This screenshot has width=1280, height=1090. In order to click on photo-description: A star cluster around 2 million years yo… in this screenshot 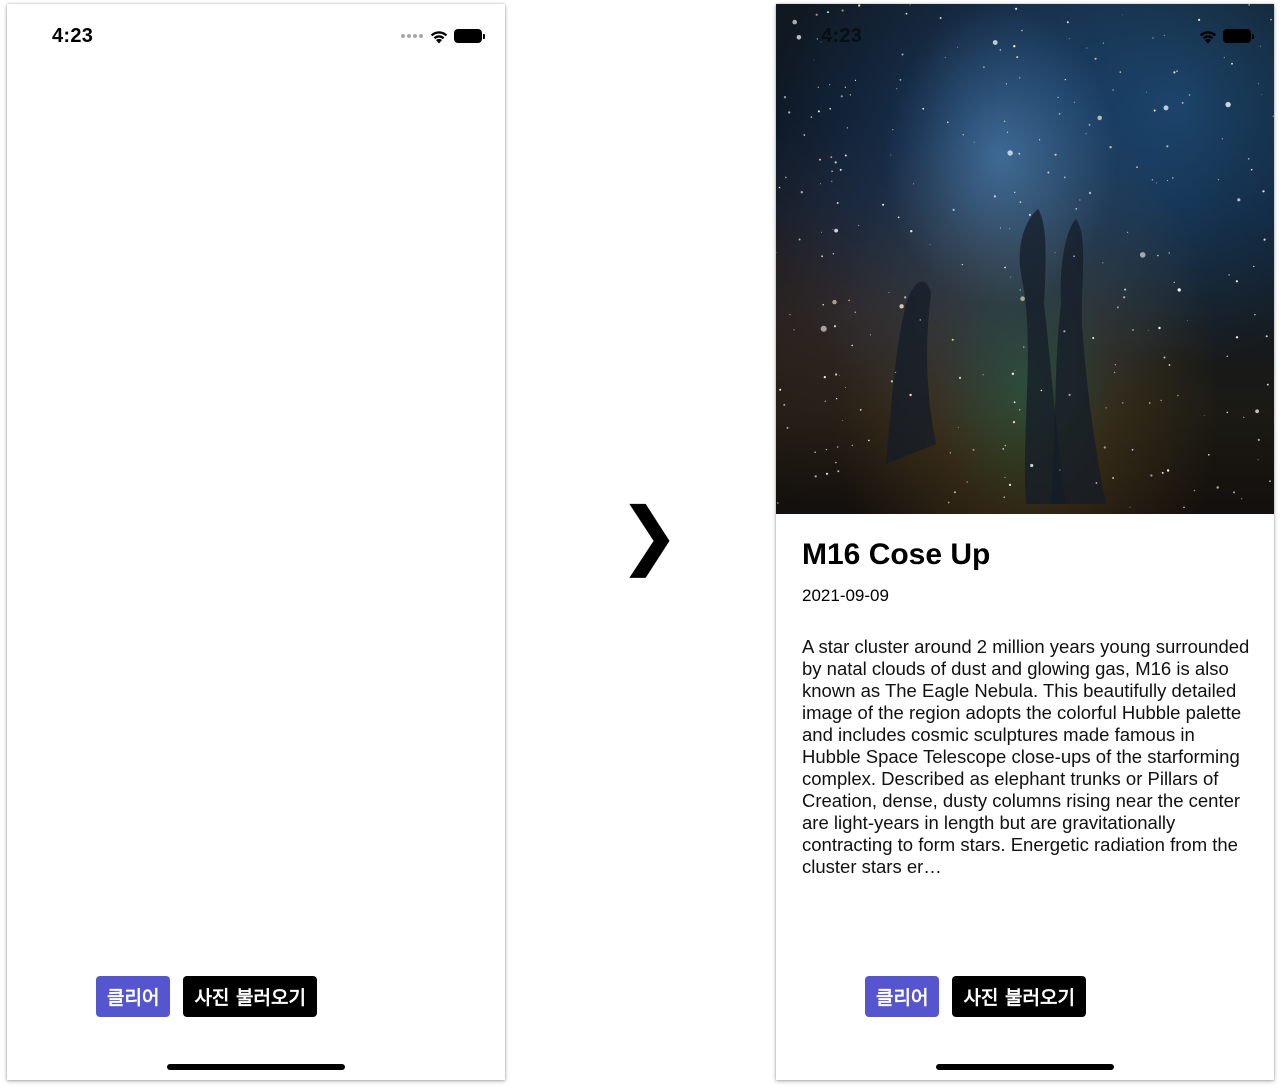, I will do `click(1026, 756)`.